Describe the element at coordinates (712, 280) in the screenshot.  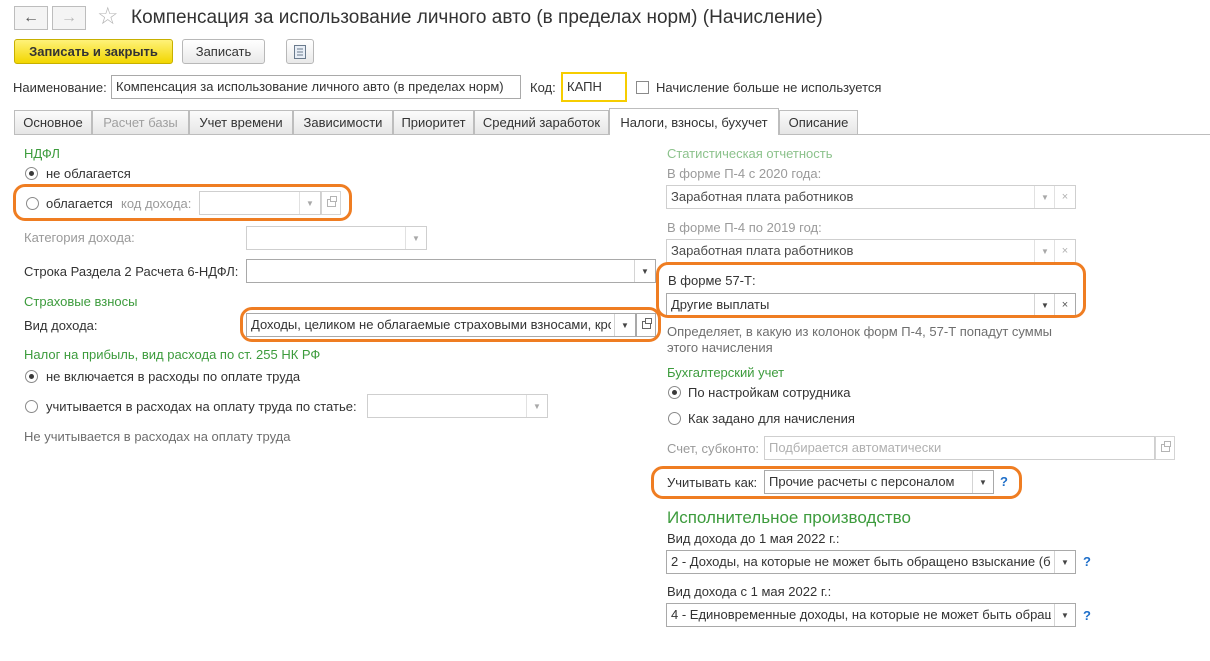
I see `f57t-label: В форме 57-Т:` at that location.